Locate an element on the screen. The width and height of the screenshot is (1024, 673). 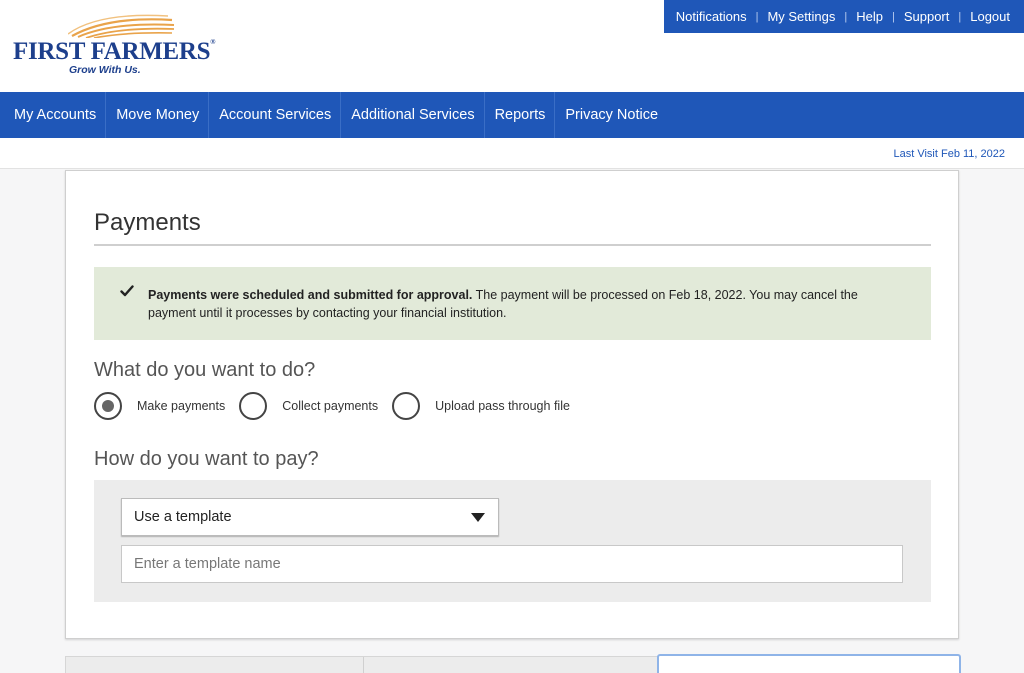
title-divider is located at coordinates (512, 245).